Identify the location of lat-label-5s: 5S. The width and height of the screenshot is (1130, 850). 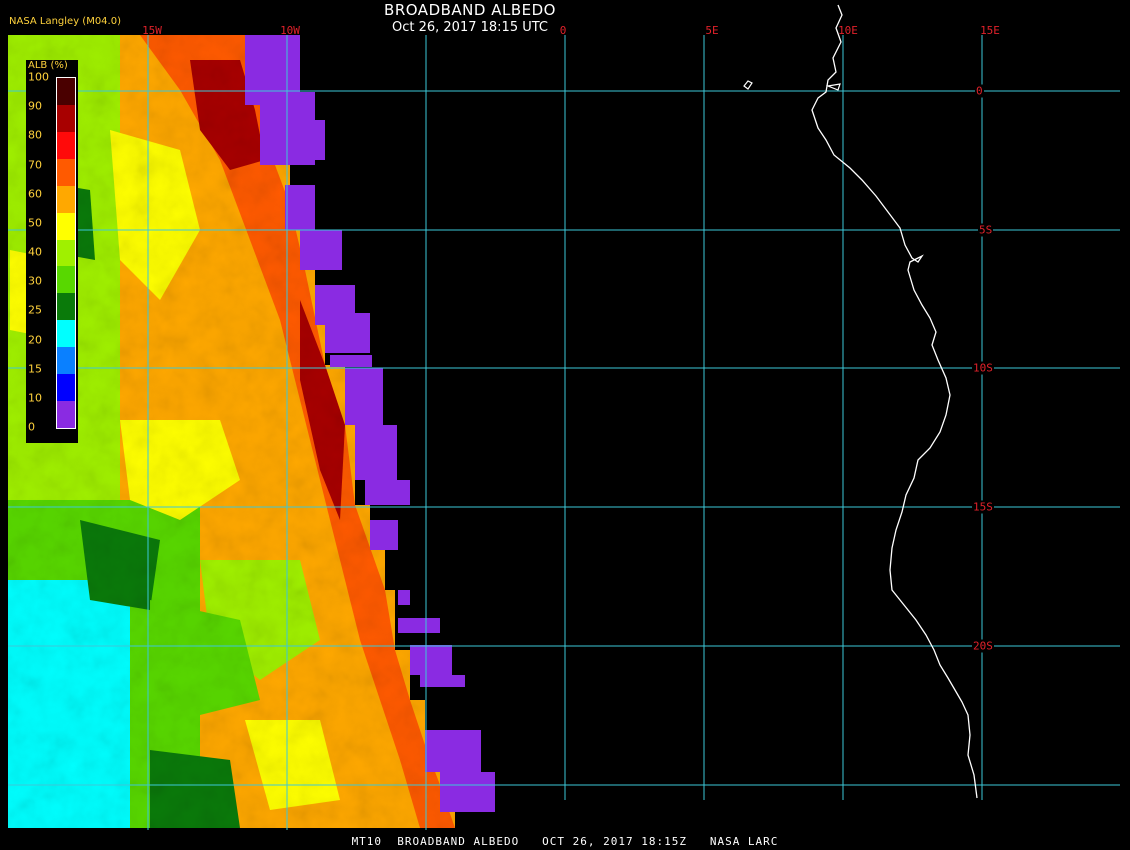
(986, 230).